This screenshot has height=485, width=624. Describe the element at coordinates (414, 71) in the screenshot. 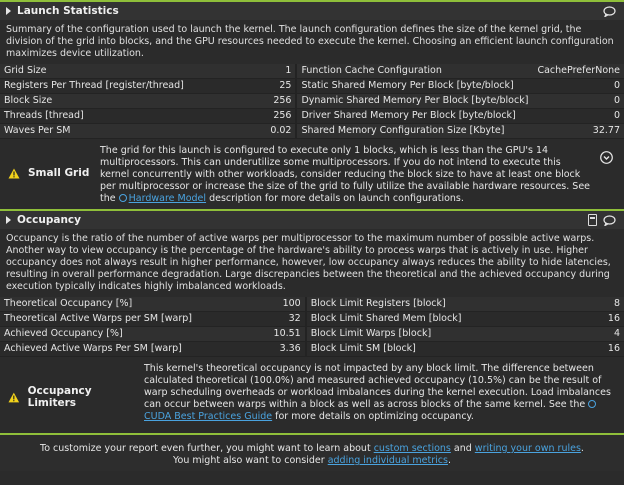

I see `metric-name: Function Cache Configuration` at that location.